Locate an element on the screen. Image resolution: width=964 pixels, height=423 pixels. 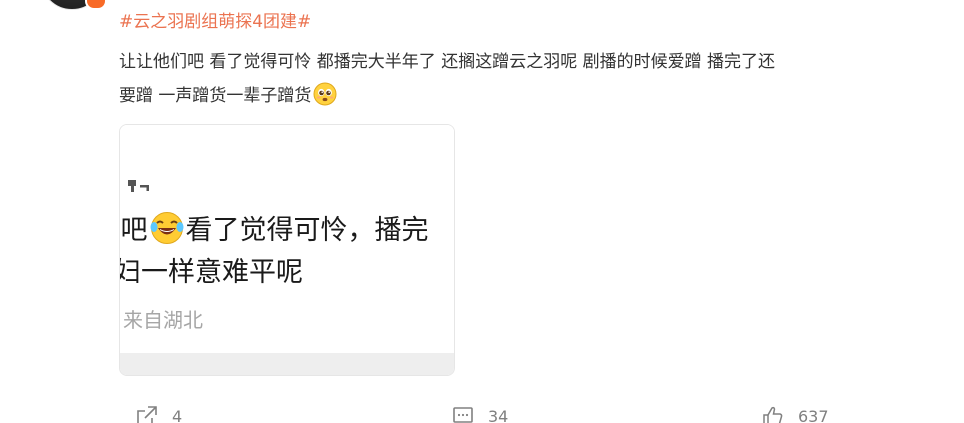
repost-count: 4 is located at coordinates (177, 414).